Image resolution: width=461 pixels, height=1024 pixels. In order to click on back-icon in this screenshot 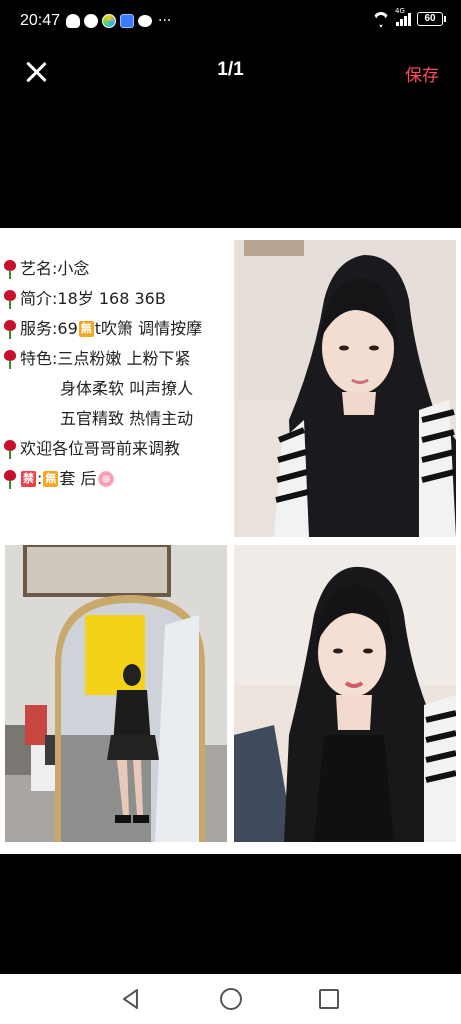, I will do `click(131, 999)`.